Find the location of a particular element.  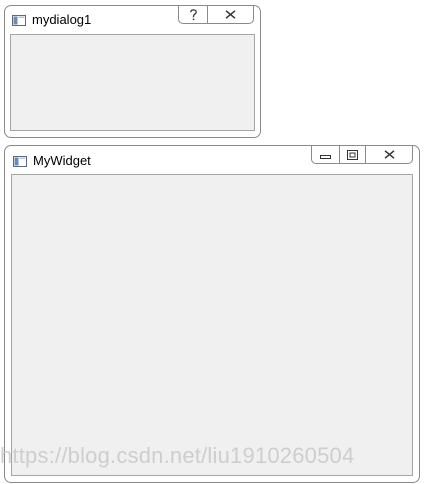

dialog-caption-buttons is located at coordinates (216, 15).